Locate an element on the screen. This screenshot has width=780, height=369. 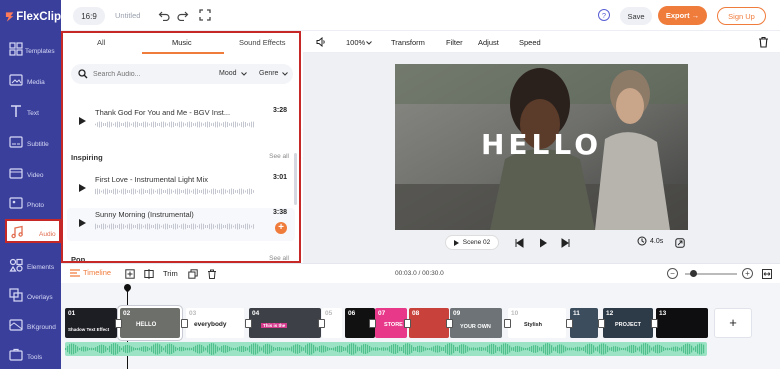
timeline-clip: 12 PROJECT is located at coordinates (628, 323).